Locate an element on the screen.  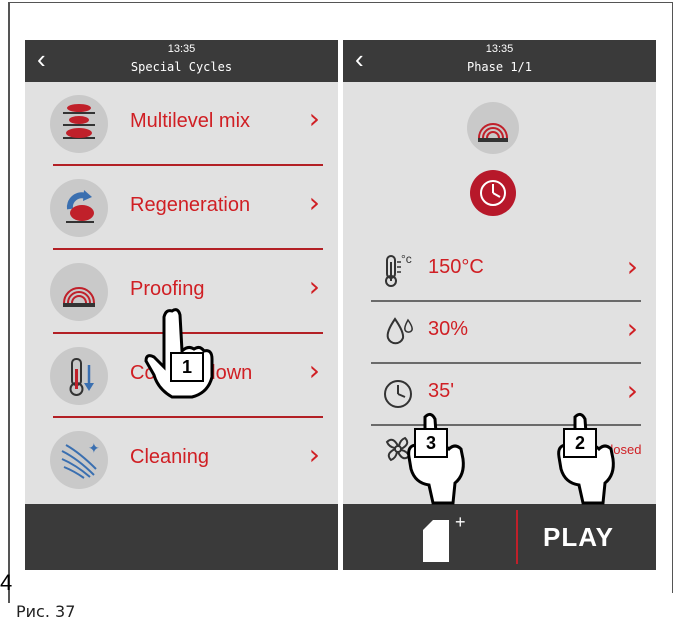
menu-item-label: Proofing is located at coordinates (167, 289).